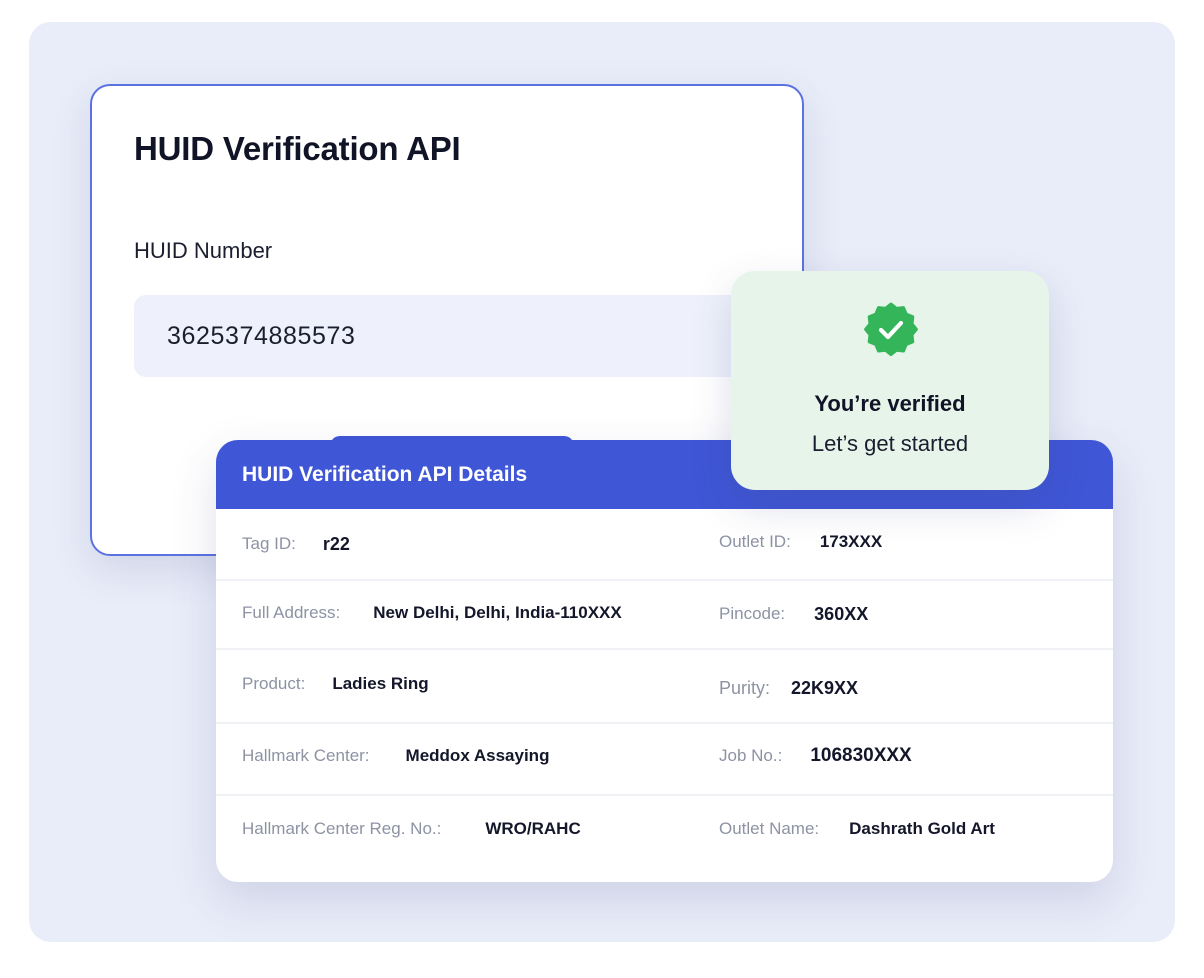  Describe the element at coordinates (890, 443) in the screenshot. I see `verified-subtitle: Let’s get started` at that location.